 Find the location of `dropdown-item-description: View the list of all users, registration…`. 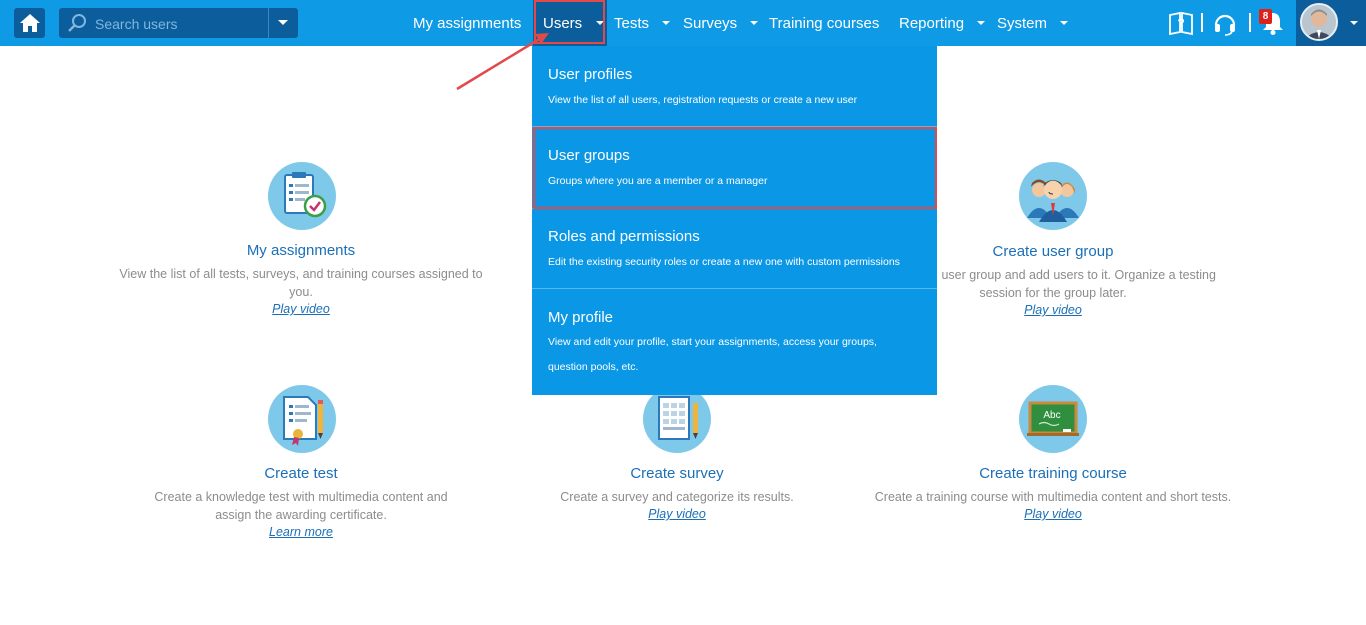

dropdown-item-description: View the list of all users, registration… is located at coordinates (703, 100).